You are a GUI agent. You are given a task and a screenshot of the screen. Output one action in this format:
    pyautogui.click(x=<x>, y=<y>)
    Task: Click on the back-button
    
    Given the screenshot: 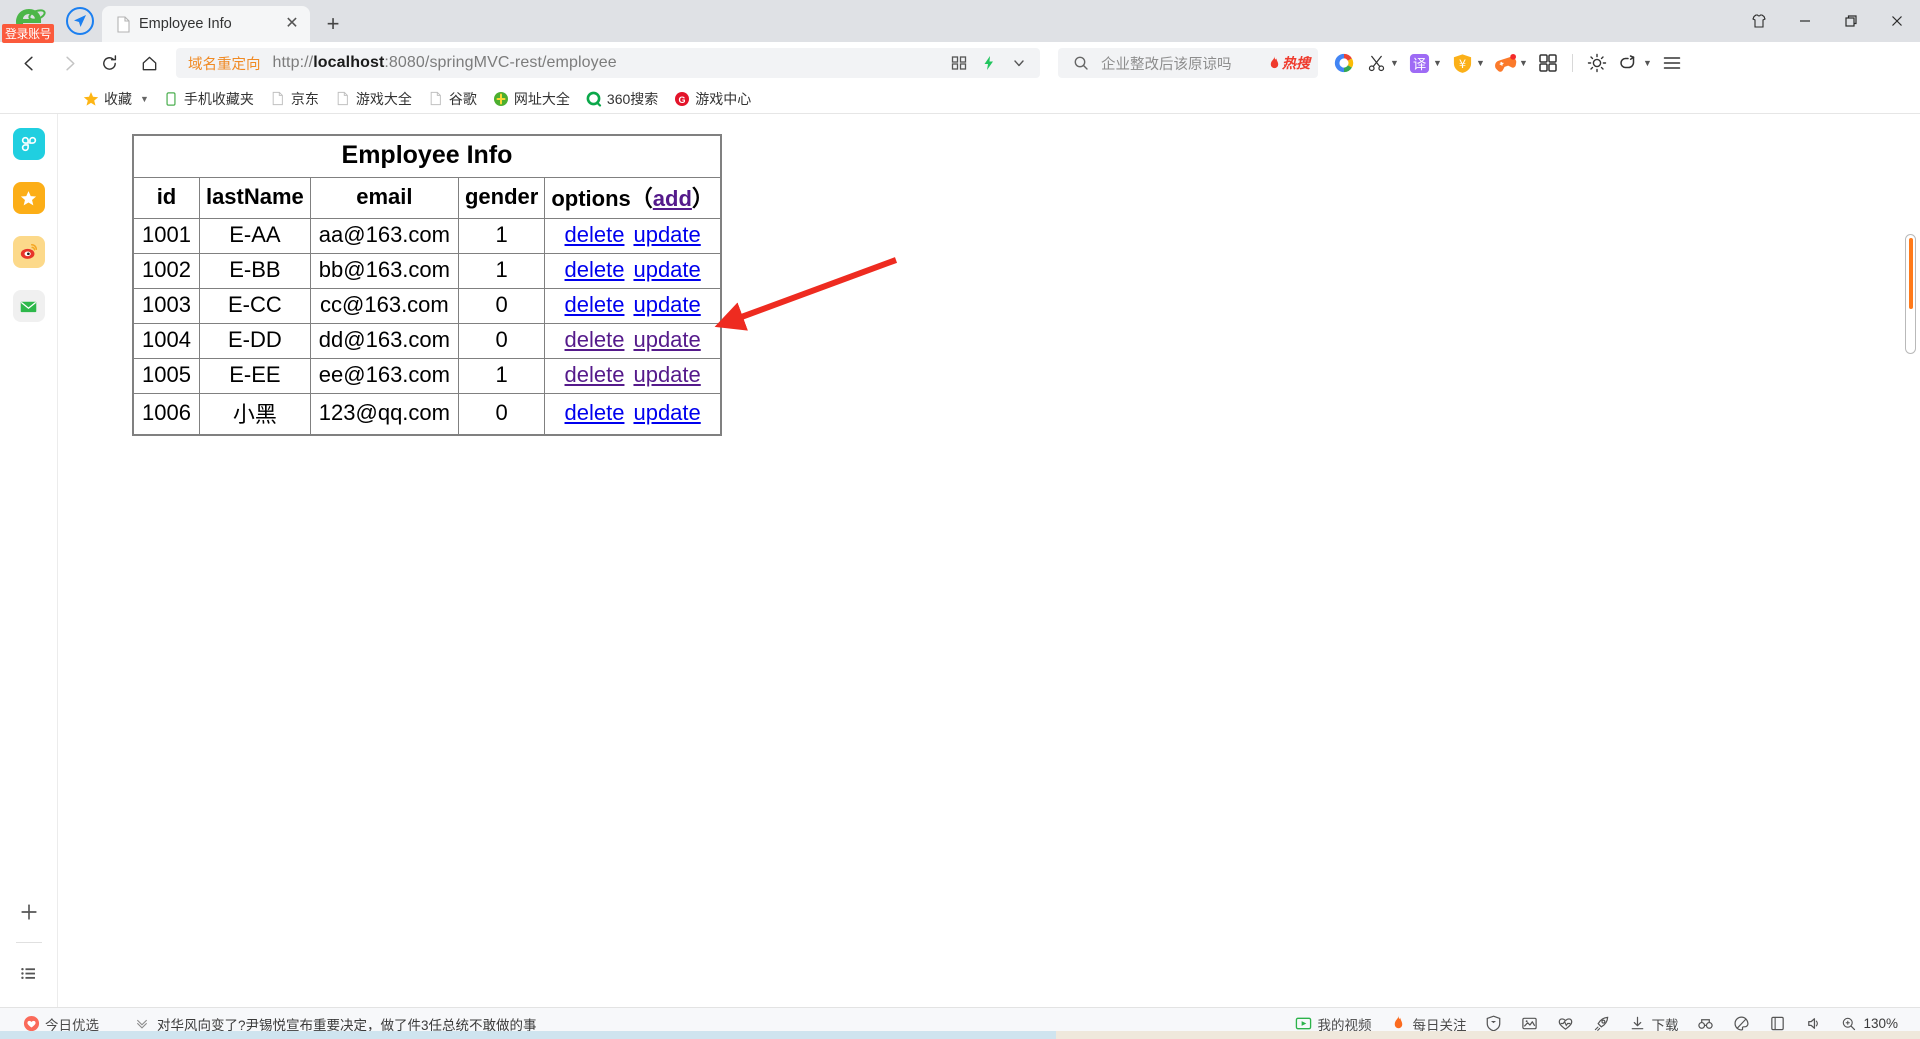 What is the action you would take?
    pyautogui.click(x=29, y=63)
    